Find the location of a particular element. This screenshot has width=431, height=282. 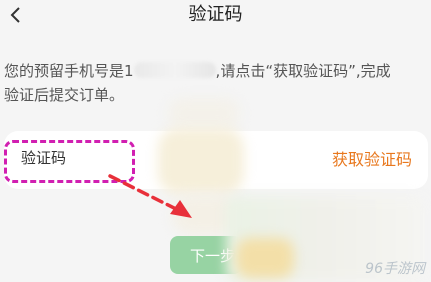

get-code-button: 获取验证码 is located at coordinates (372, 158).